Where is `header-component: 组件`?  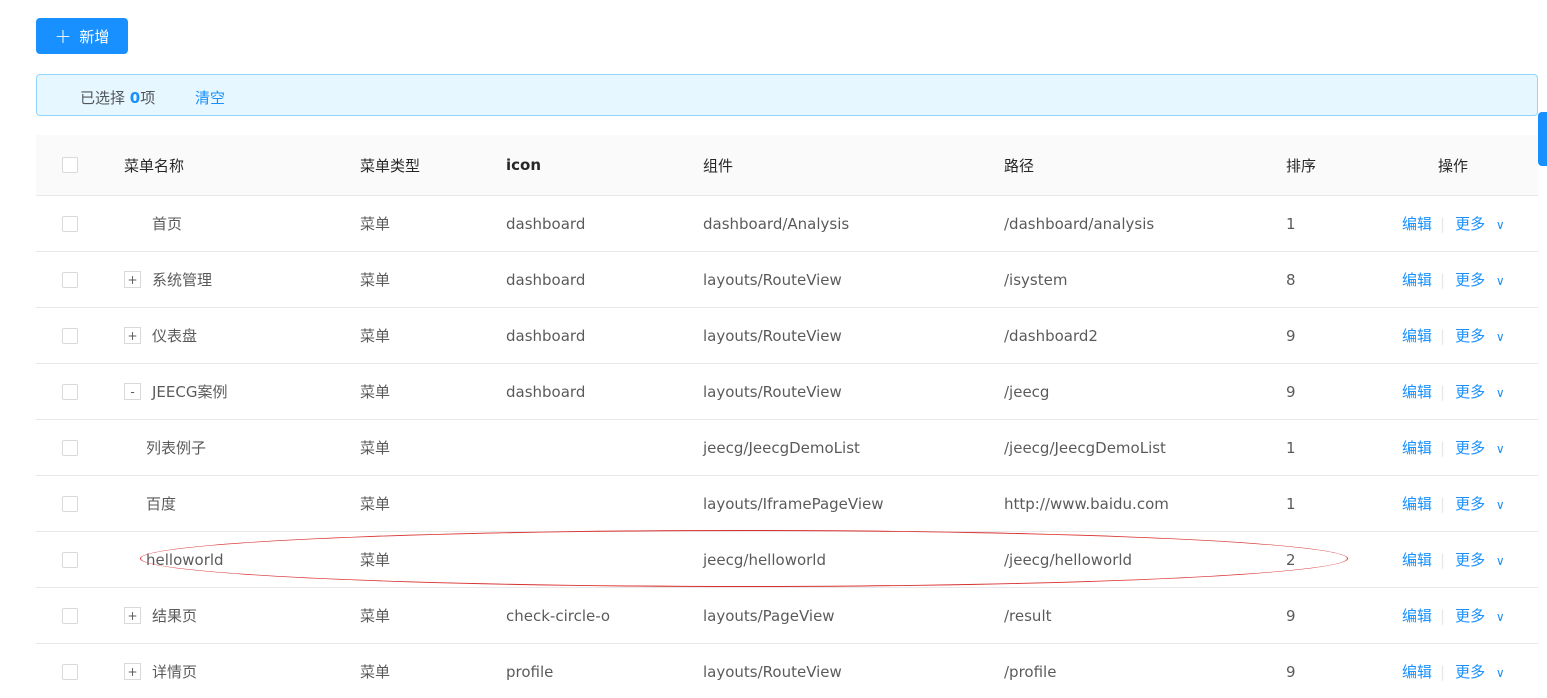
header-component: 组件 is located at coordinates (718, 165).